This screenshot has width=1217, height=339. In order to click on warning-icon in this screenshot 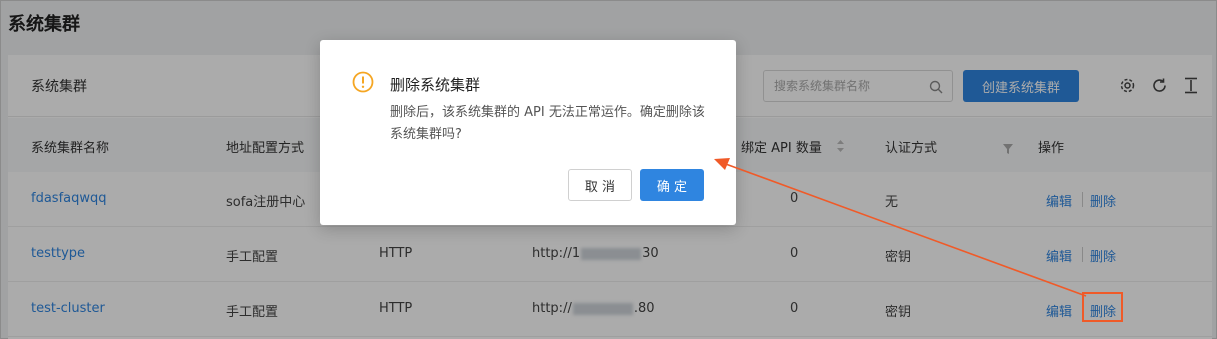, I will do `click(363, 84)`.